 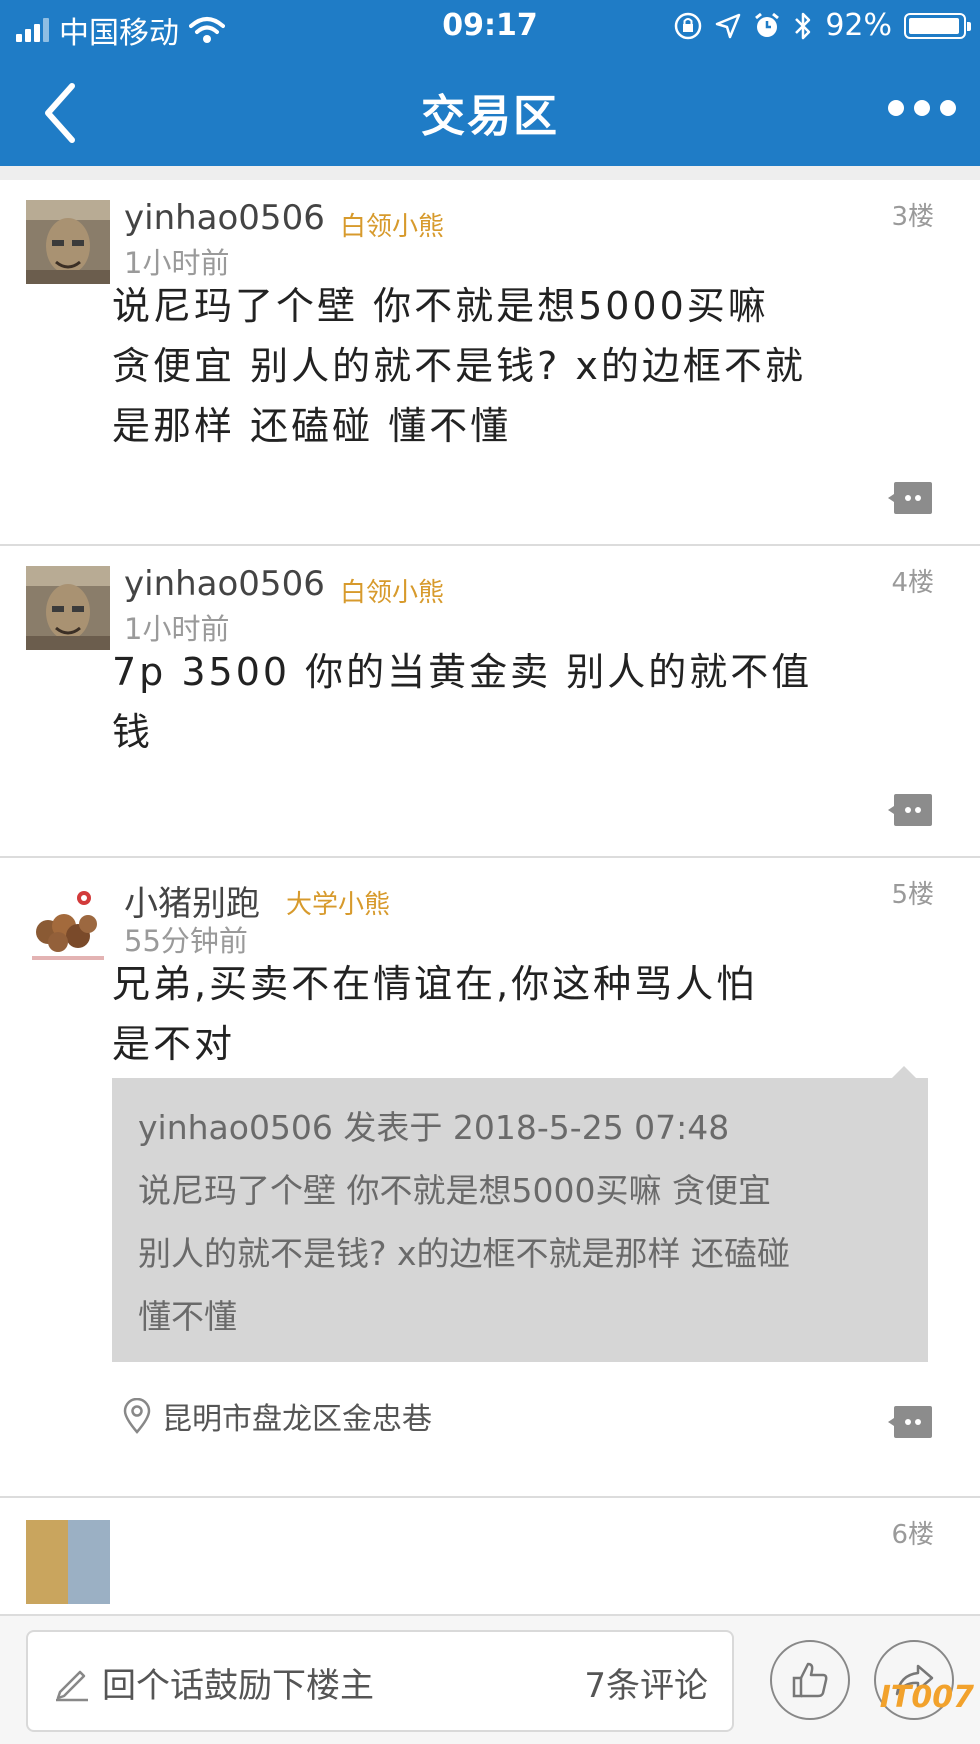 I want to click on comment-placeholder: 回个话鼓励下楼主, so click(x=238, y=1686).